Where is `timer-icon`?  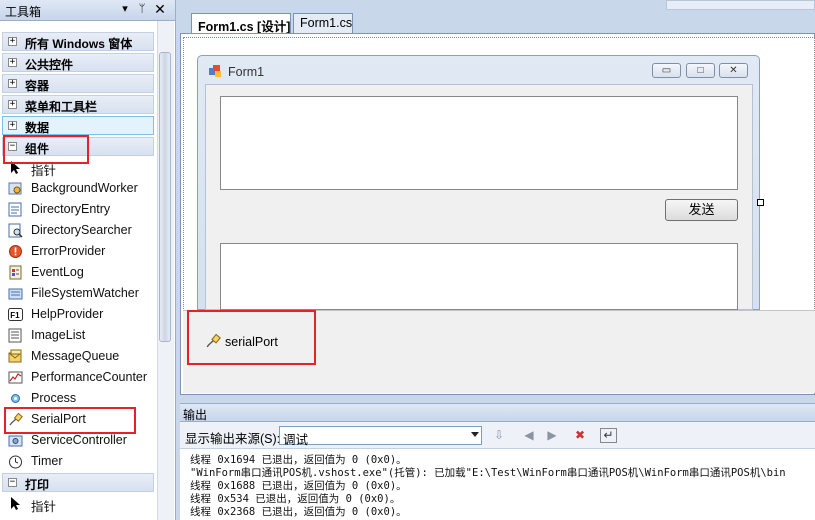 timer-icon is located at coordinates (15, 462).